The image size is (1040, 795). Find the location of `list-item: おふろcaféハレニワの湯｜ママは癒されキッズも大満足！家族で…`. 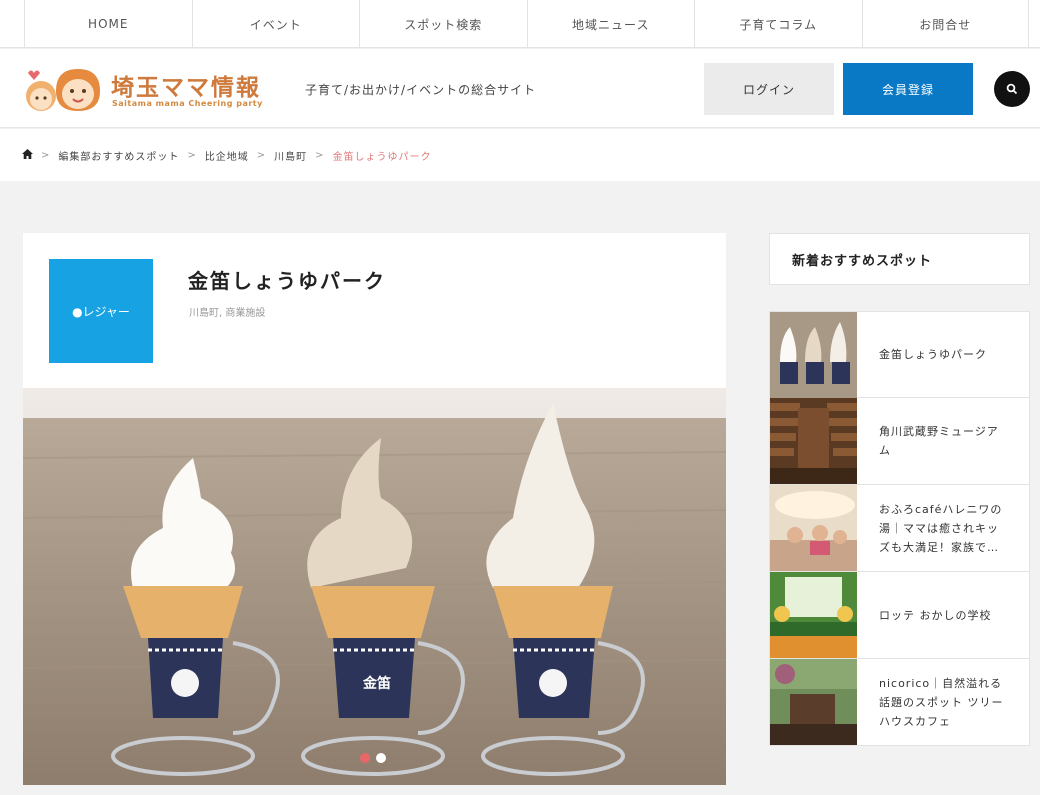

list-item: おふろcaféハレニワの湯｜ママは癒されキッズも大満足！家族で… is located at coordinates (899, 528).